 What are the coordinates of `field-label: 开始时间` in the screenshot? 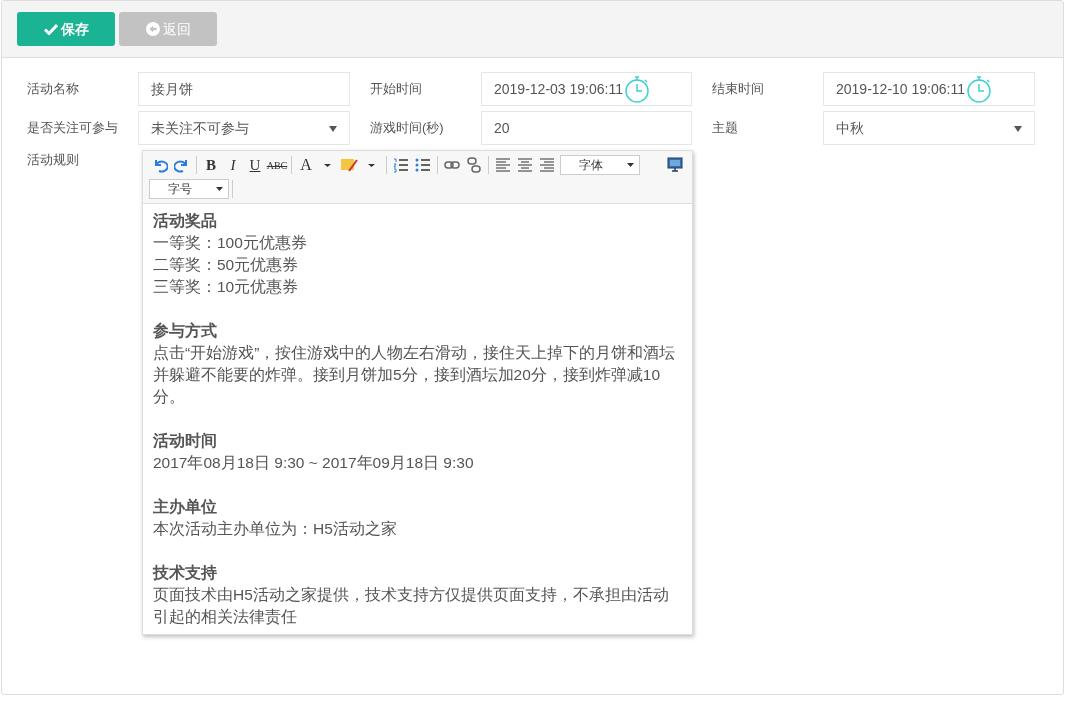 It's located at (396, 89).